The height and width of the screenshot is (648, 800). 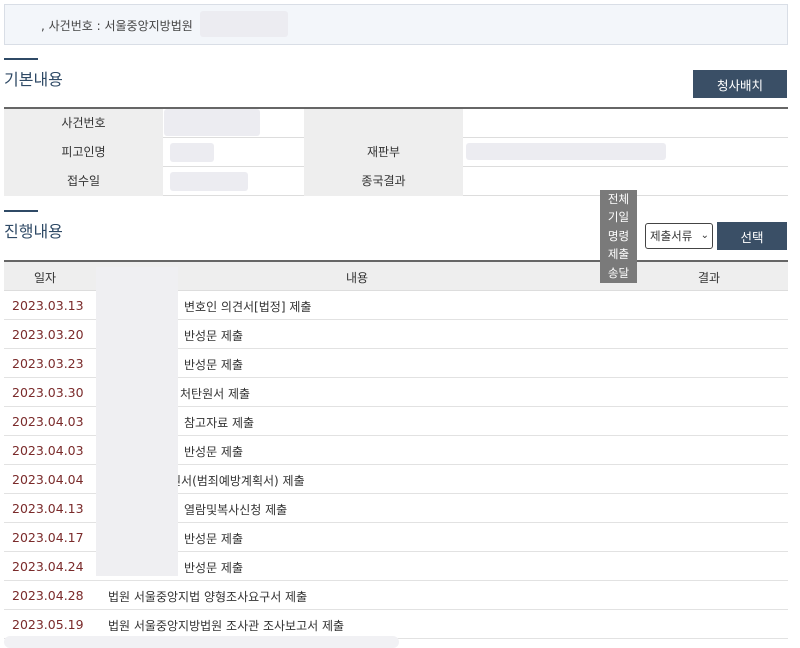 What do you see at coordinates (618, 254) in the screenshot?
I see `filter-option-submission: 제출` at bounding box center [618, 254].